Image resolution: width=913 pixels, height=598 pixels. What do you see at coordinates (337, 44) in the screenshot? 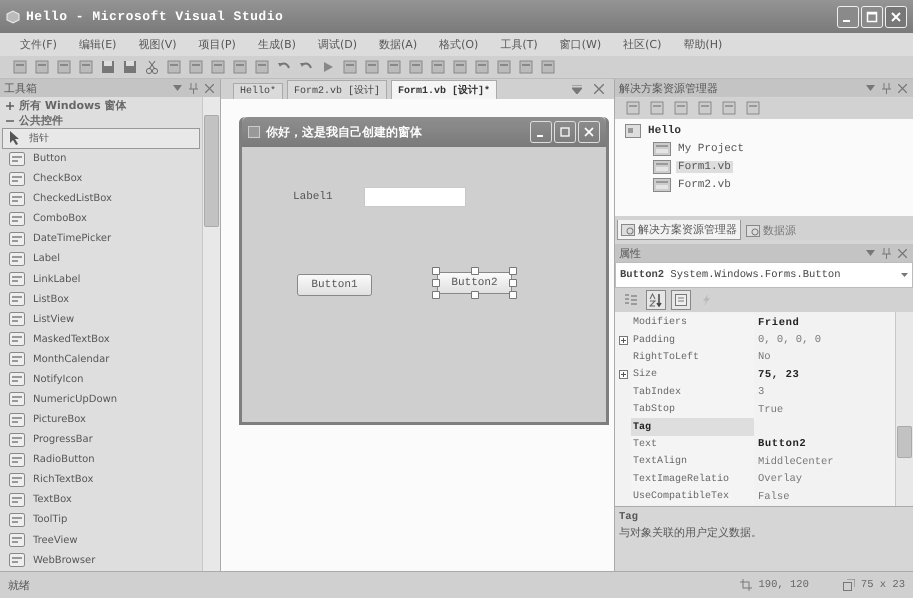
I see `menu-item: 调试(D)` at bounding box center [337, 44].